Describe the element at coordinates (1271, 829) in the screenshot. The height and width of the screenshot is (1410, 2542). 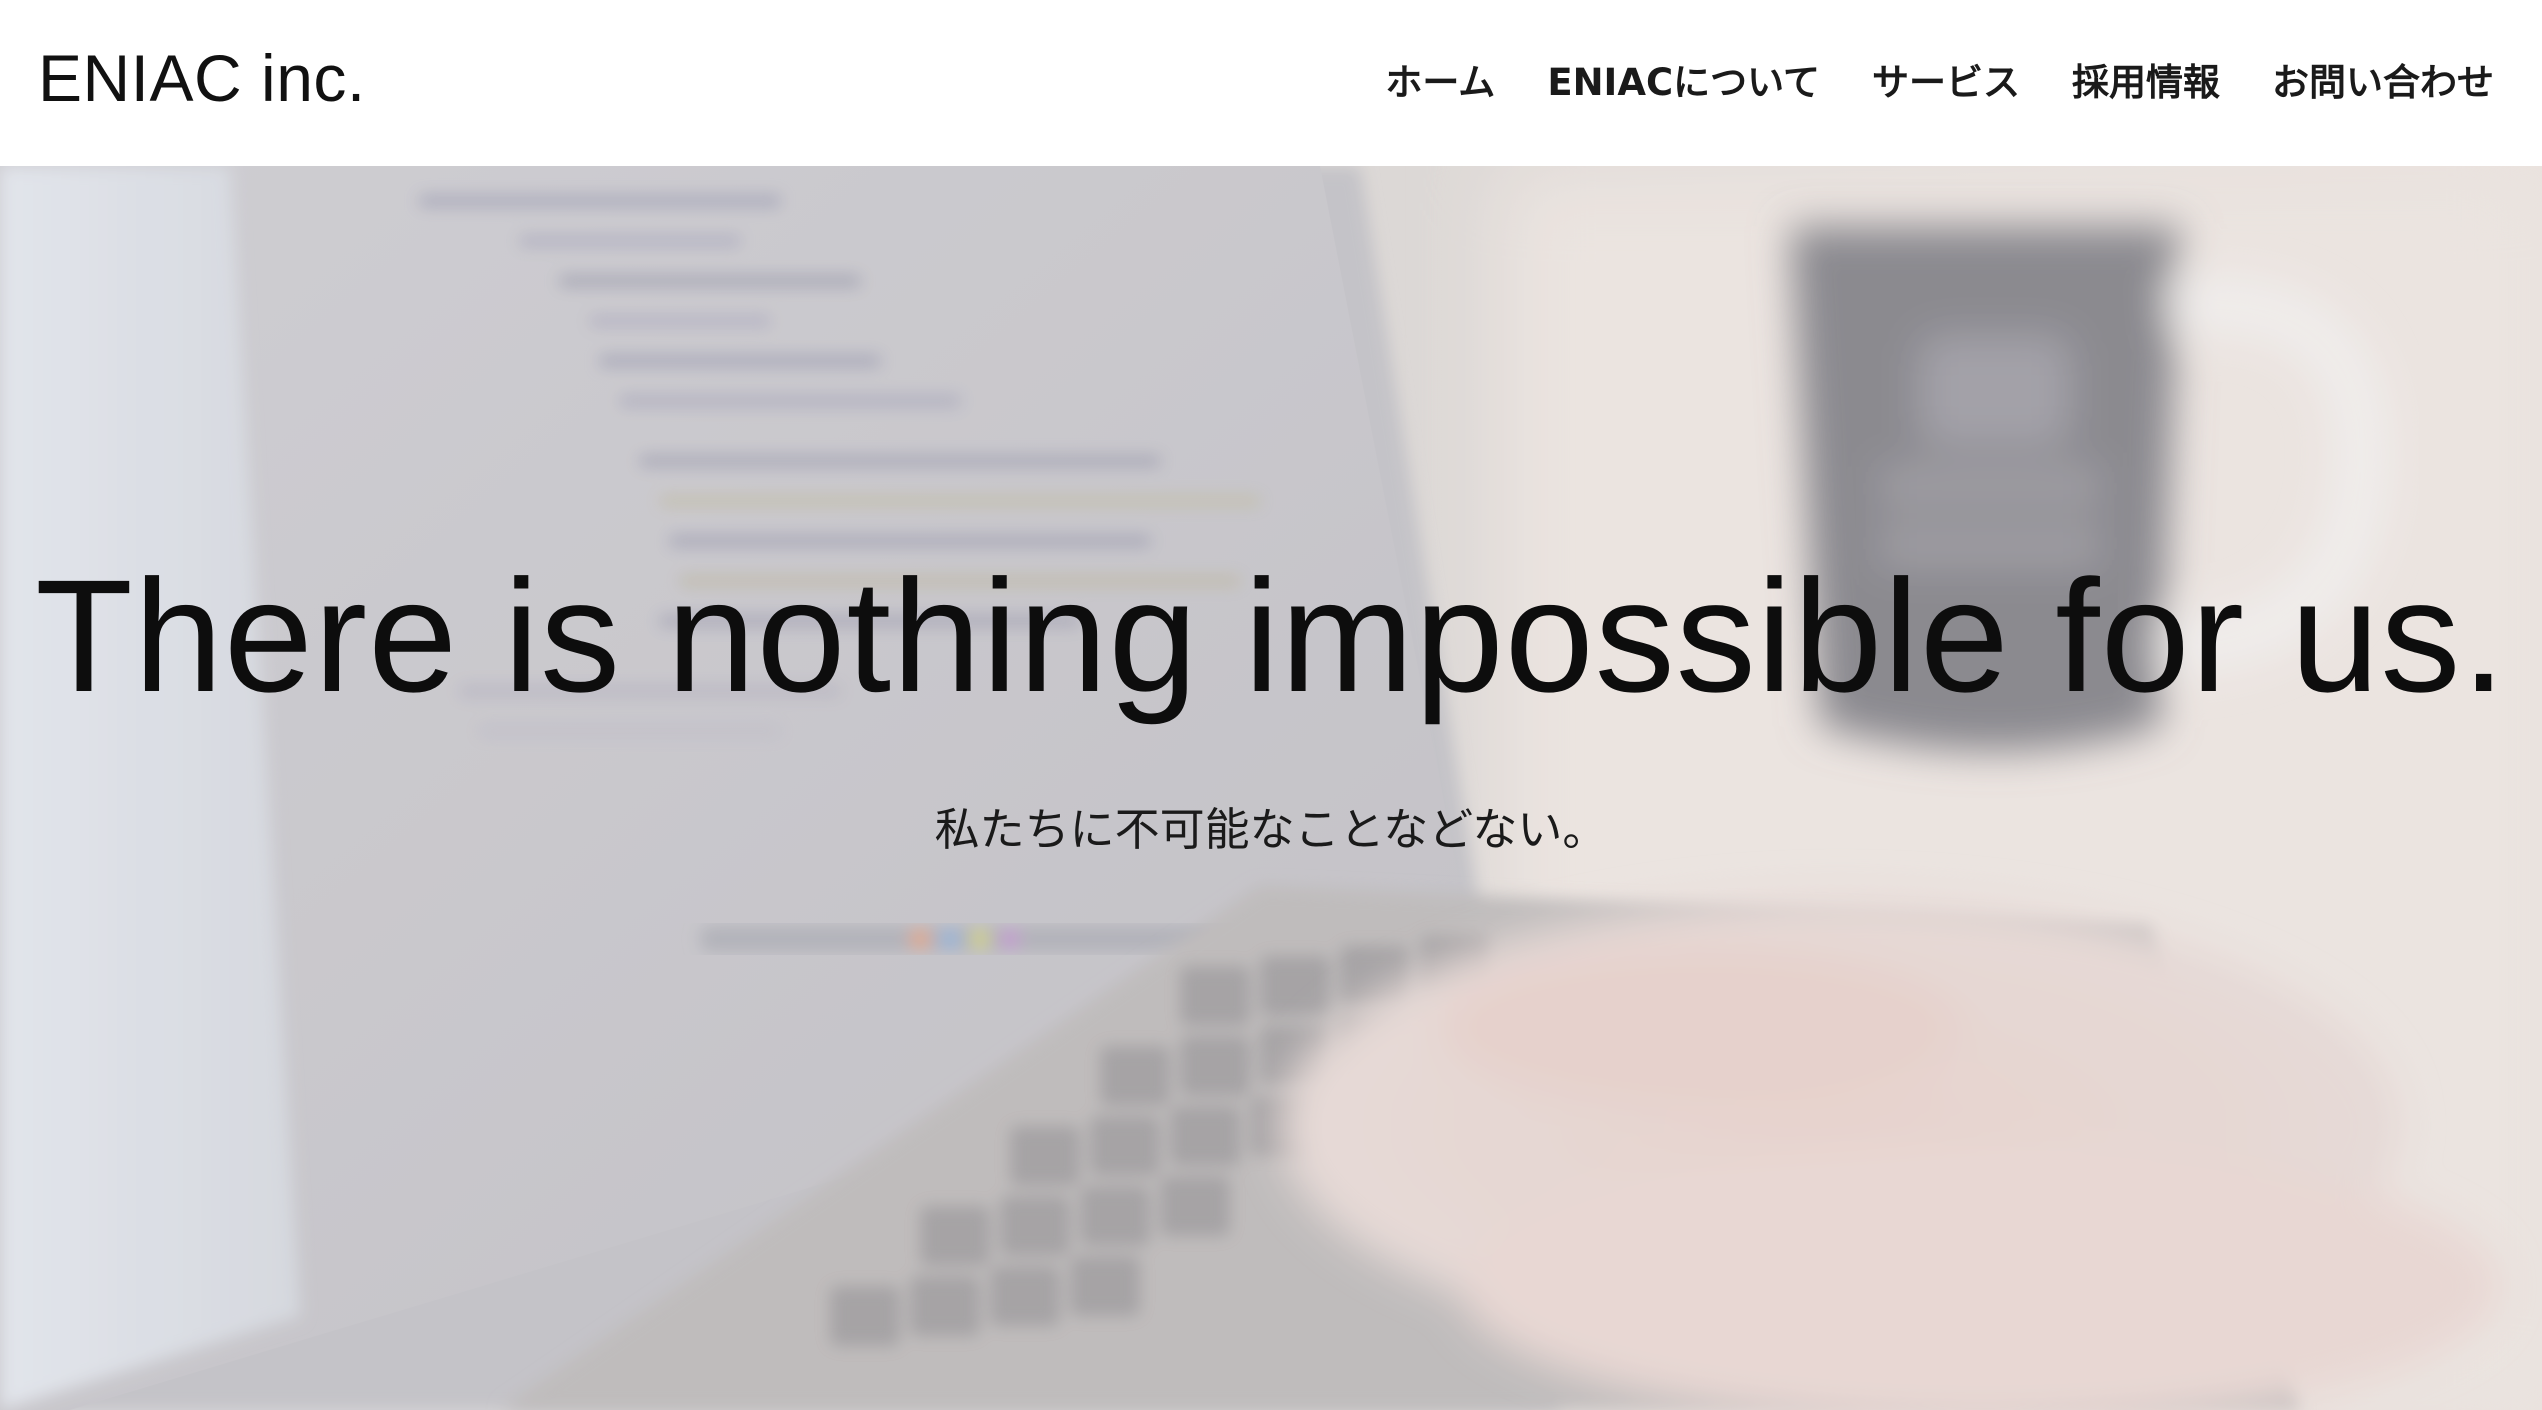
I see `hero-subtitle: 私たちに不可能なことなどない。` at that location.